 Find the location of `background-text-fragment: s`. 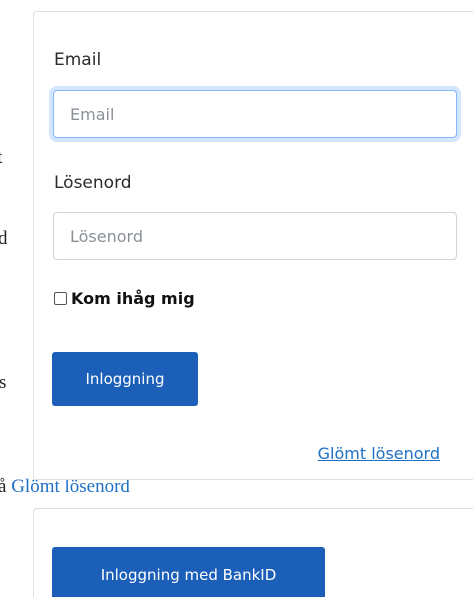

background-text-fragment: s is located at coordinates (3, 382).